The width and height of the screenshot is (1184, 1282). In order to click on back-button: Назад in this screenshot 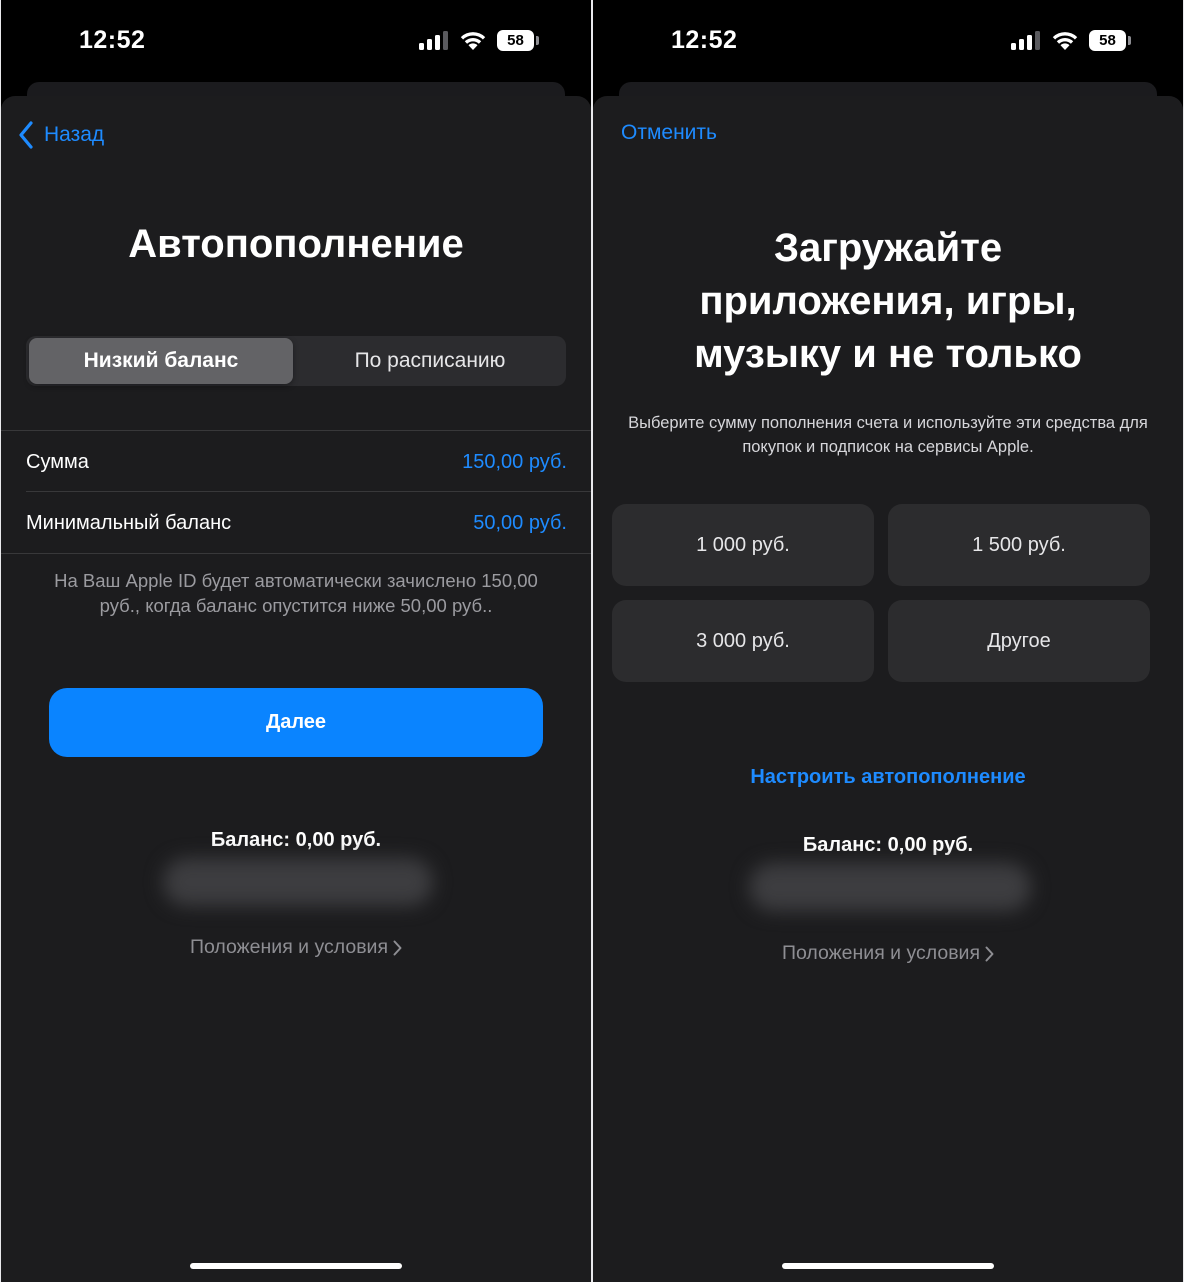, I will do `click(61, 135)`.